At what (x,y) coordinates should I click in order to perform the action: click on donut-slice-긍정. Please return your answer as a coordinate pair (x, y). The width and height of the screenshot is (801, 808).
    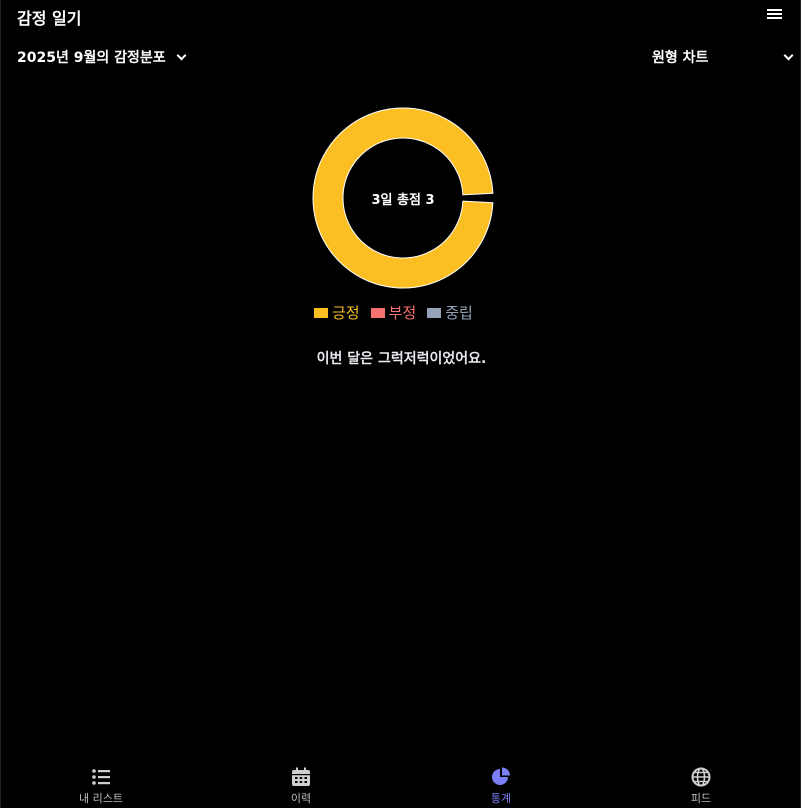
    Looking at the image, I should click on (403, 198).